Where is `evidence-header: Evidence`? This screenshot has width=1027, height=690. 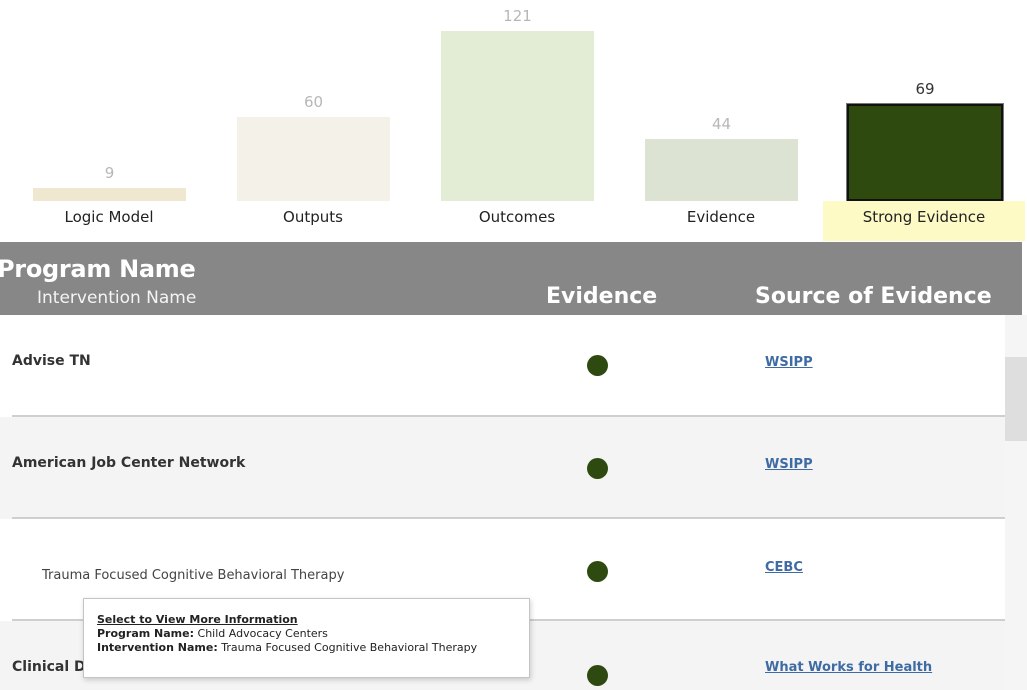
evidence-header: Evidence is located at coordinates (601, 296).